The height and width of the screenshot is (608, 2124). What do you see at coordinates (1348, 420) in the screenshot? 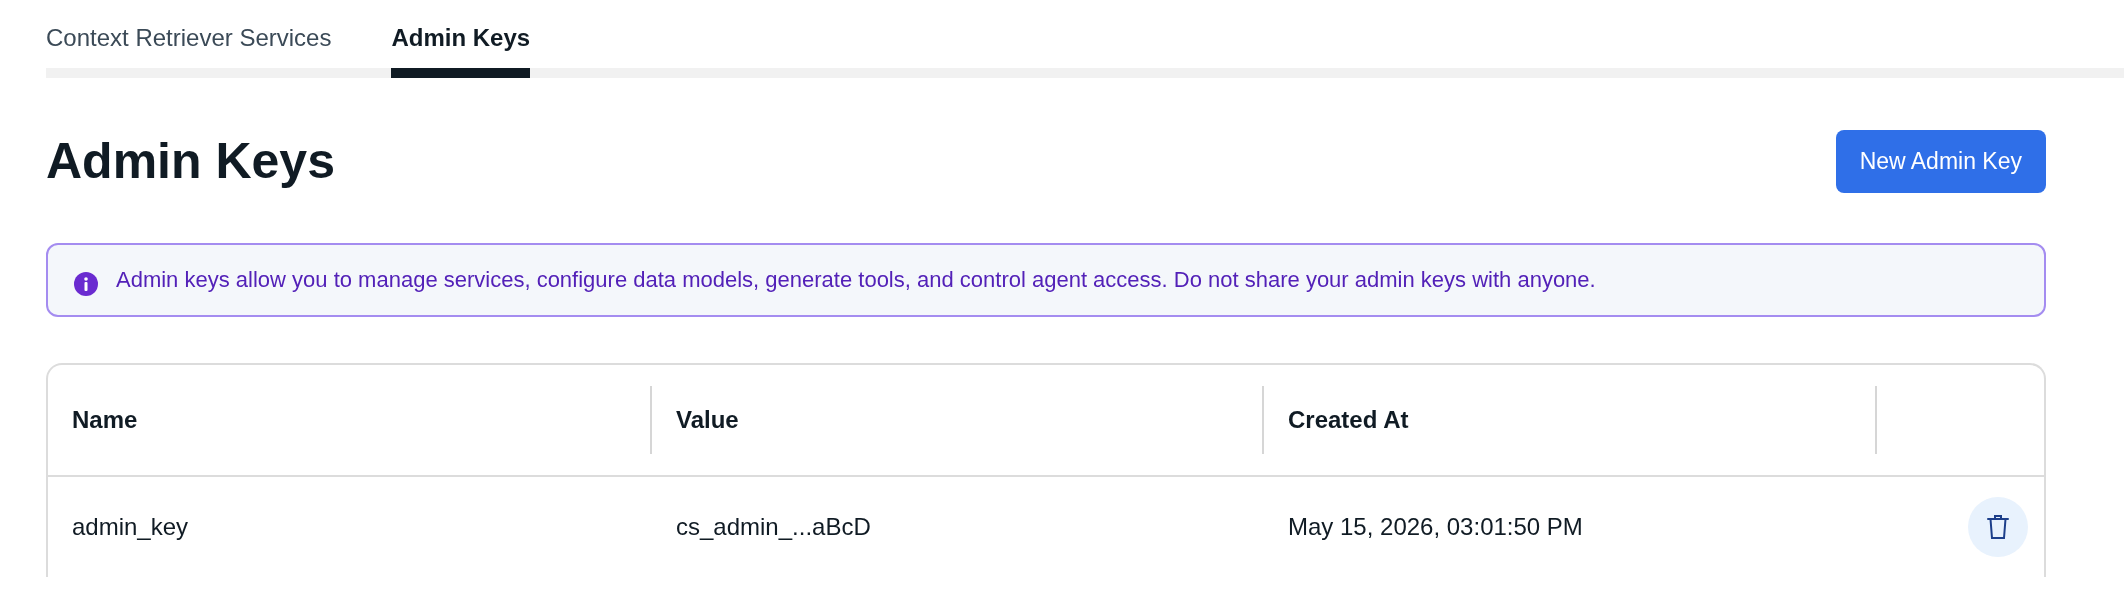
I see `column-header: Created At` at bounding box center [1348, 420].